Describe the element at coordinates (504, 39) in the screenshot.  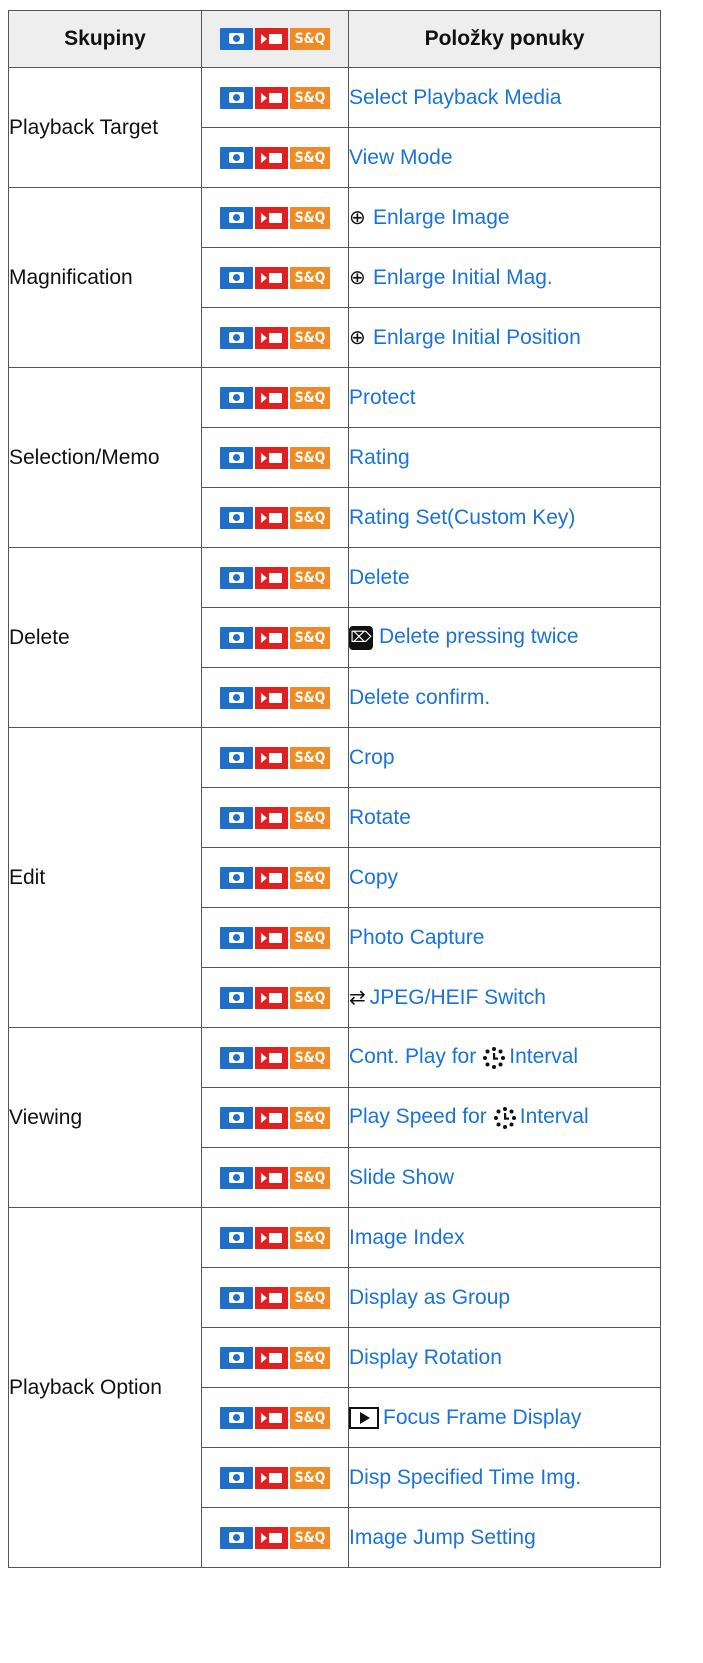
I see `items-header: Položky ponuky` at that location.